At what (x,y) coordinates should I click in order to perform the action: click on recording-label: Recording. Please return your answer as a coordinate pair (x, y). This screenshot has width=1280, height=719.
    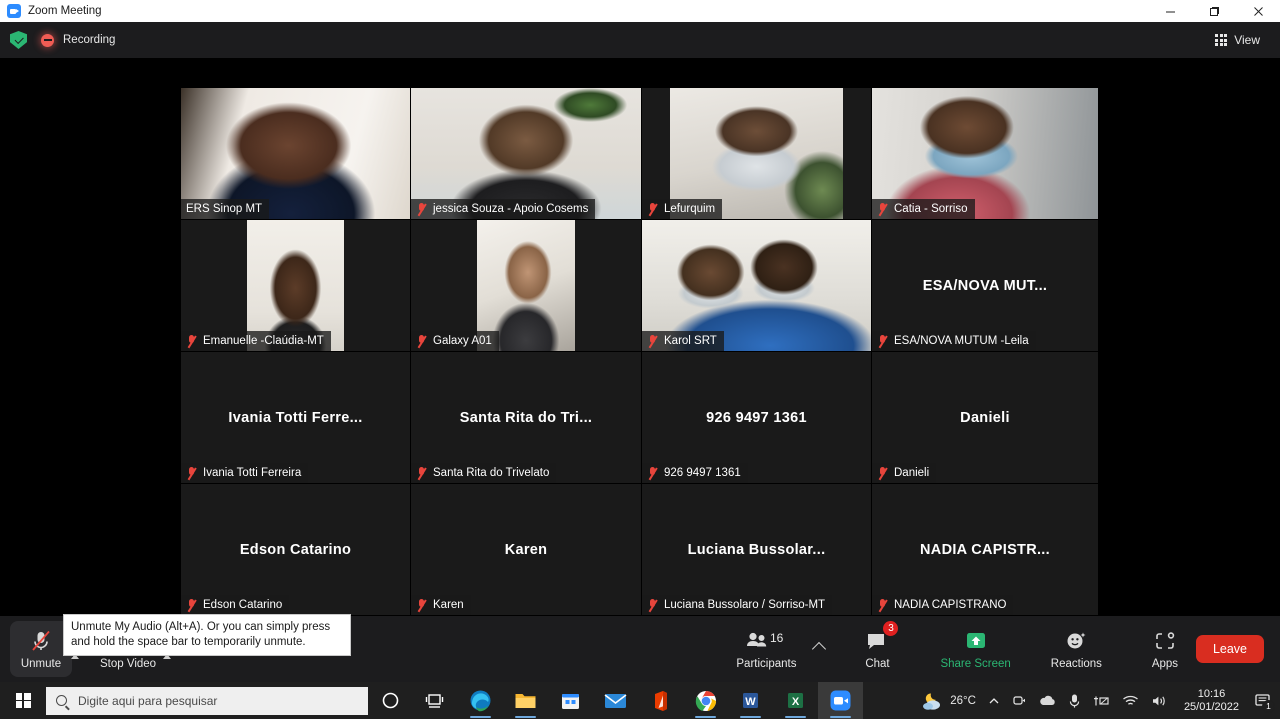
    Looking at the image, I should click on (89, 40).